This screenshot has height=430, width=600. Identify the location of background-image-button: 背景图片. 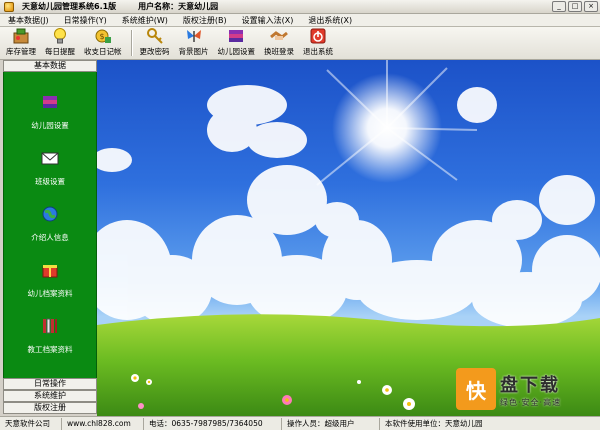
(194, 43).